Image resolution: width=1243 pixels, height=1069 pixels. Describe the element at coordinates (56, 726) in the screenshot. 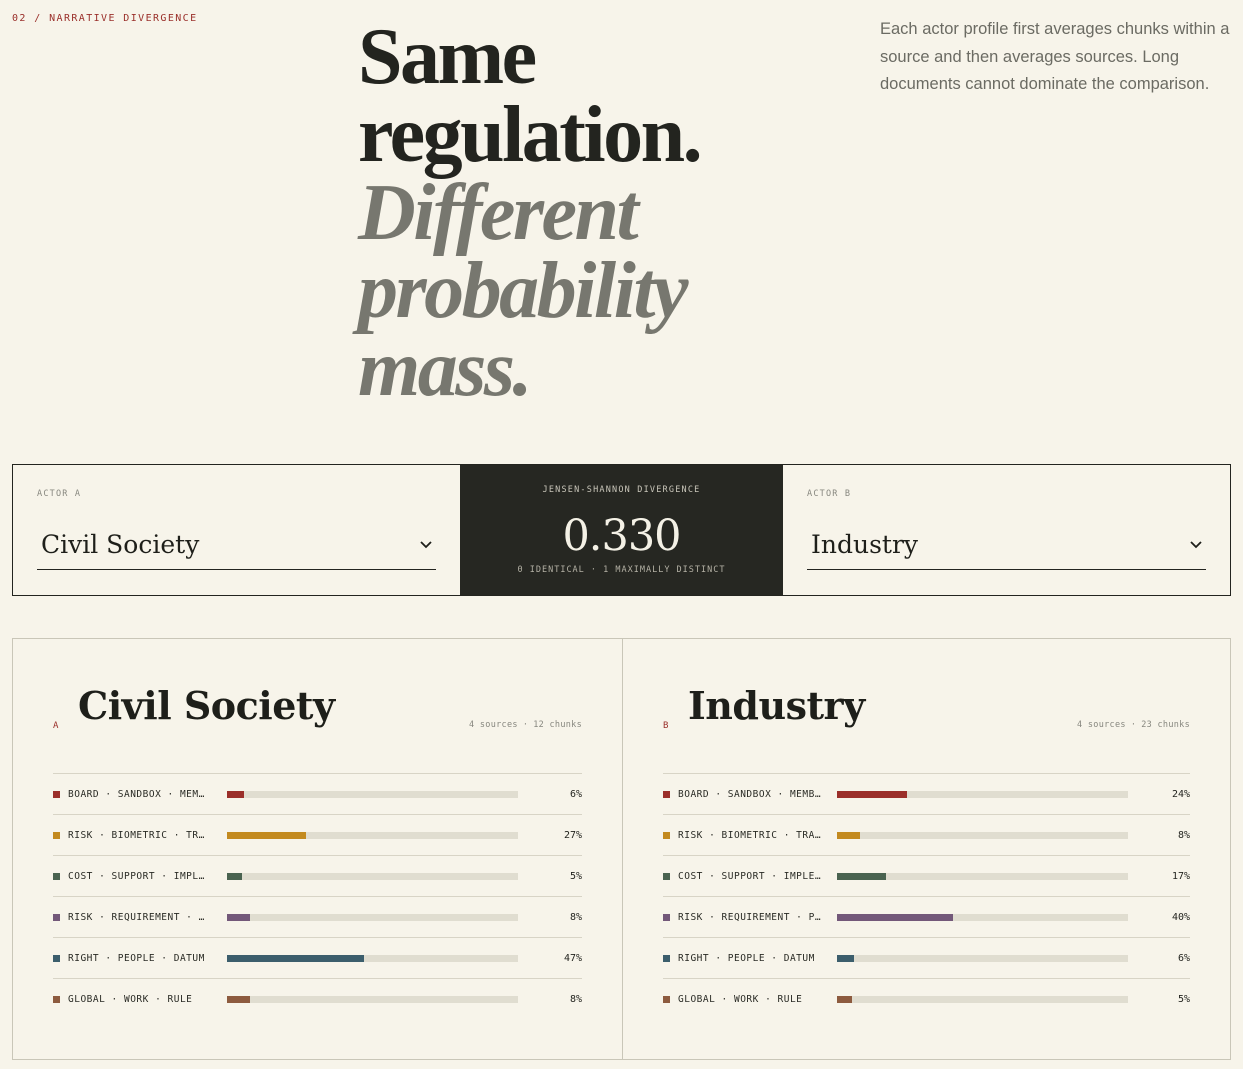

I see `panel-letter: A` at that location.